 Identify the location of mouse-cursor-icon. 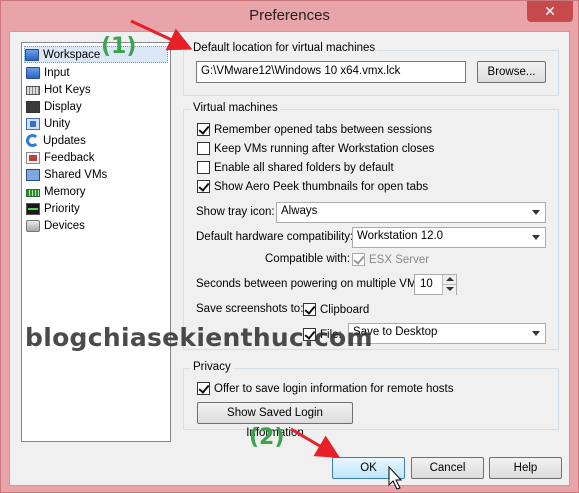
(395, 477).